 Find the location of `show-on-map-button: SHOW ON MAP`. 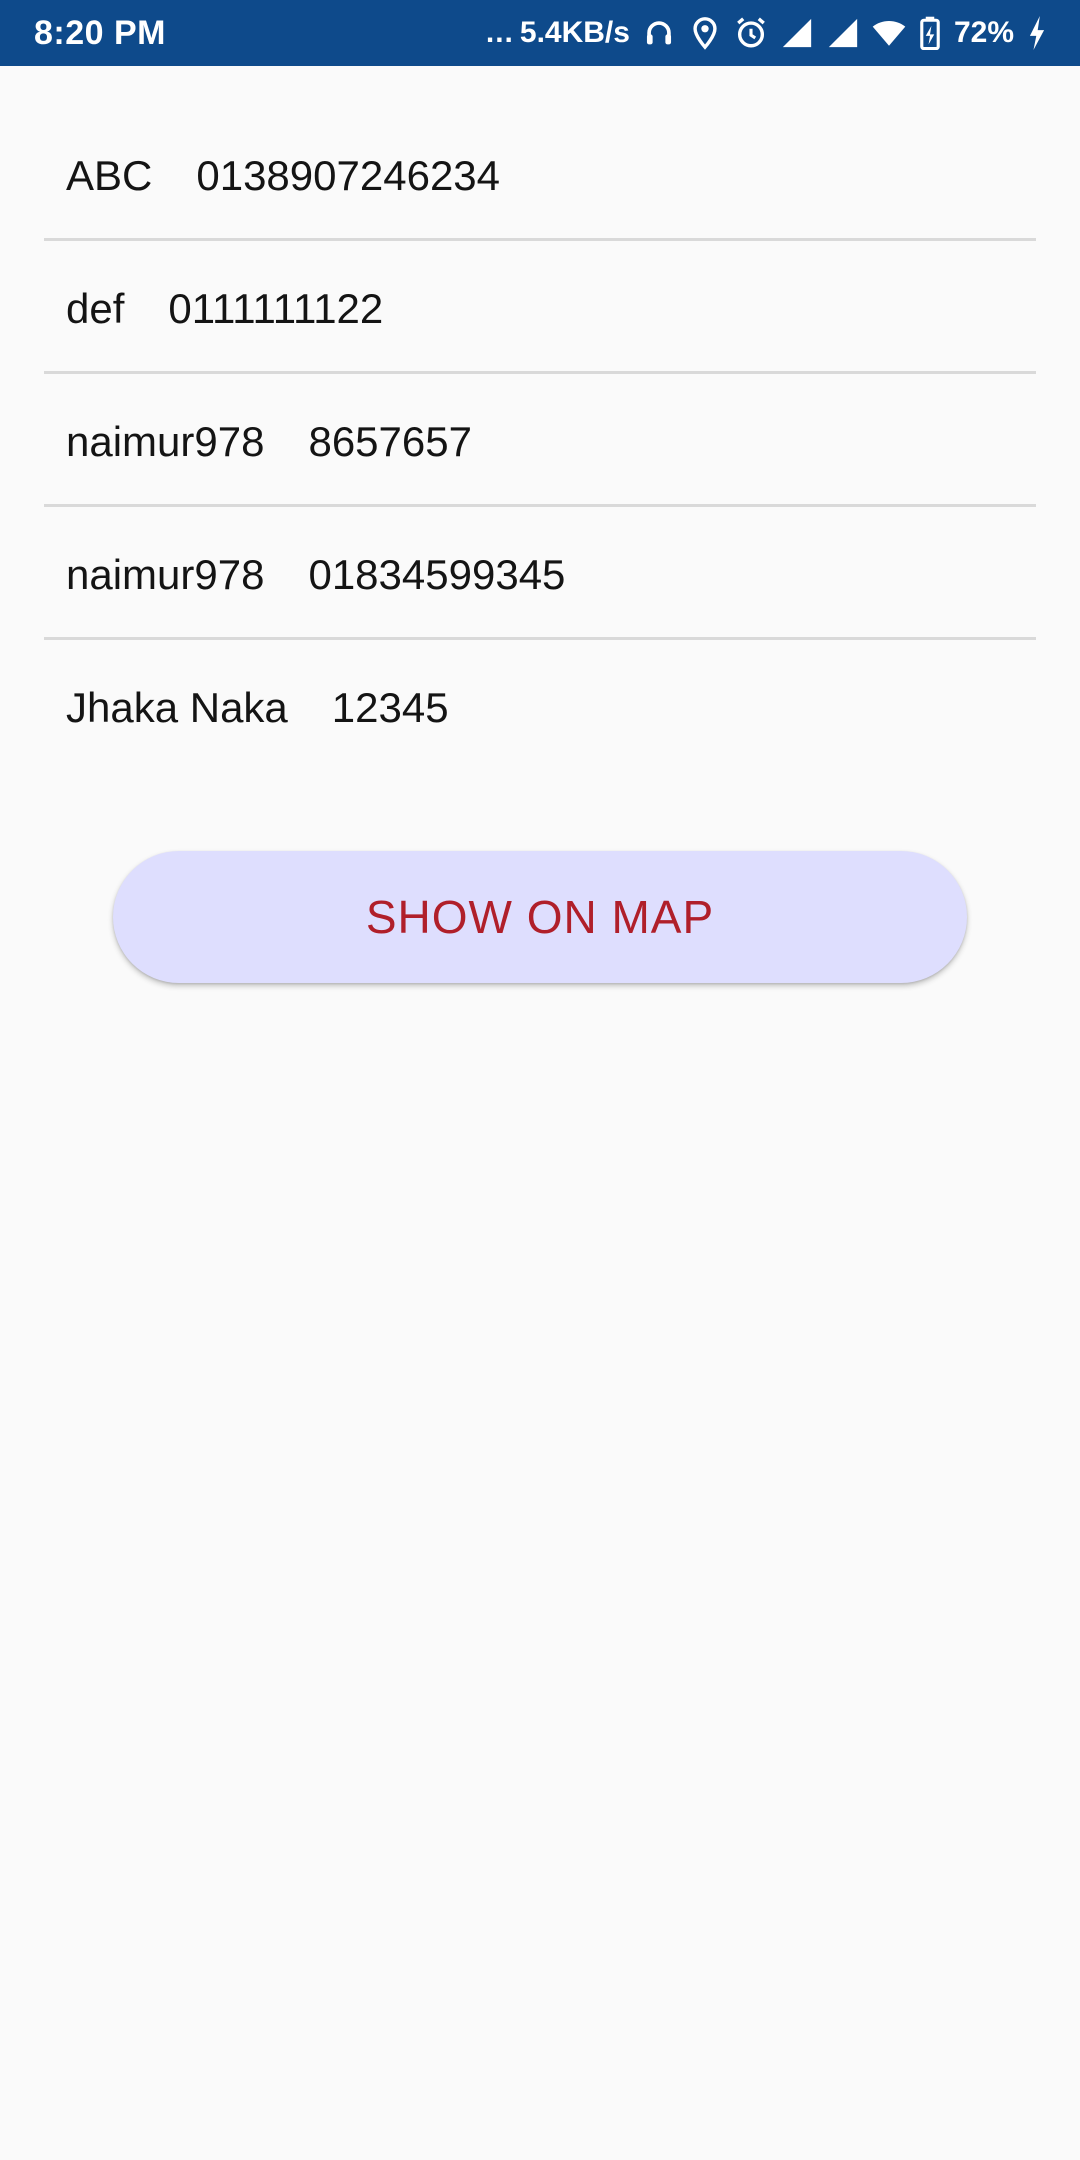

show-on-map-button: SHOW ON MAP is located at coordinates (540, 917).